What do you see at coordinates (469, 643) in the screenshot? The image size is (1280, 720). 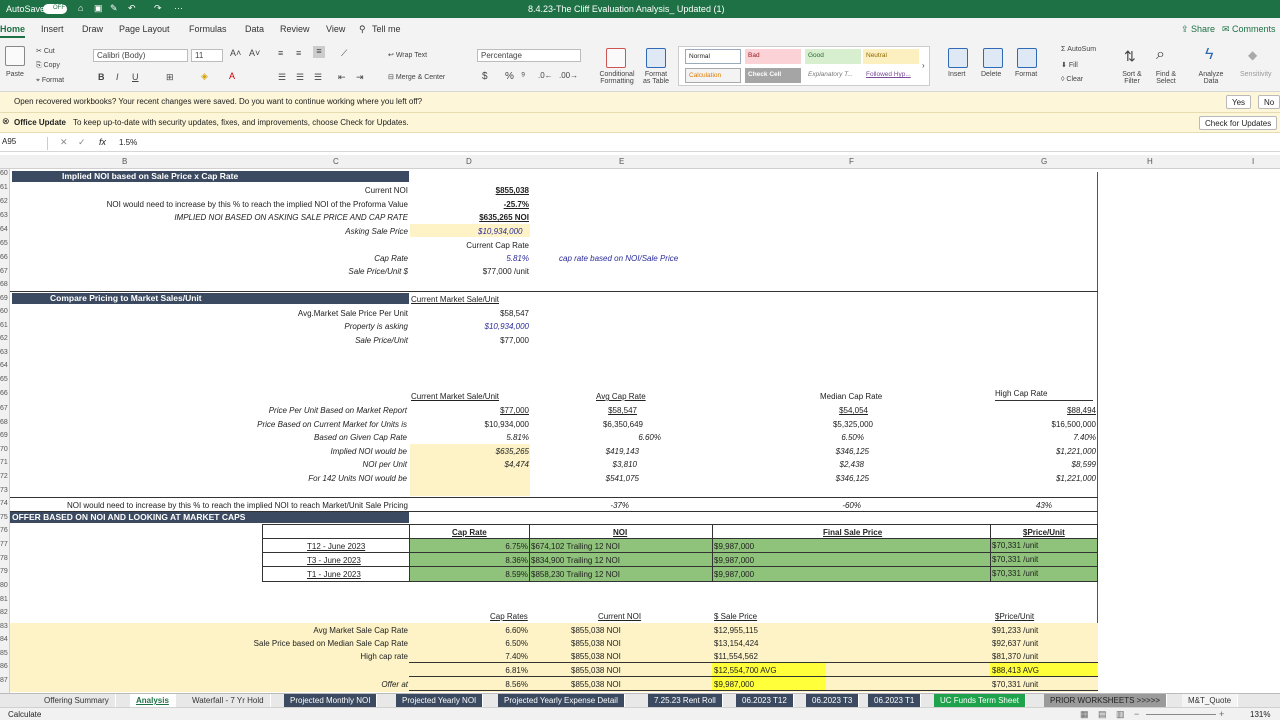 I see `sale-median-cap: 6.50%` at bounding box center [469, 643].